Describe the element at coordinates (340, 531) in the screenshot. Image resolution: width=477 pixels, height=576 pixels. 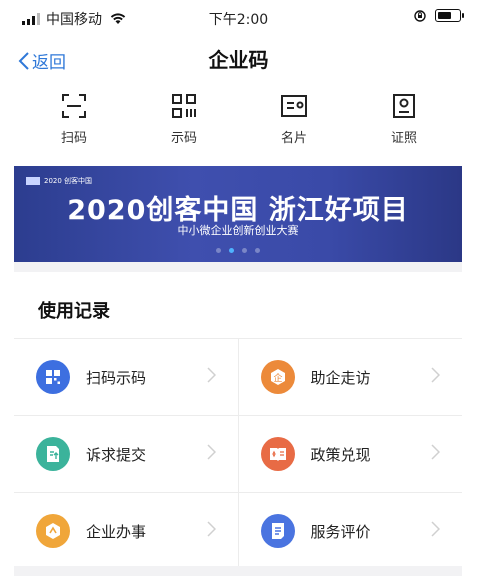
I see `record-label: 服务评价` at that location.